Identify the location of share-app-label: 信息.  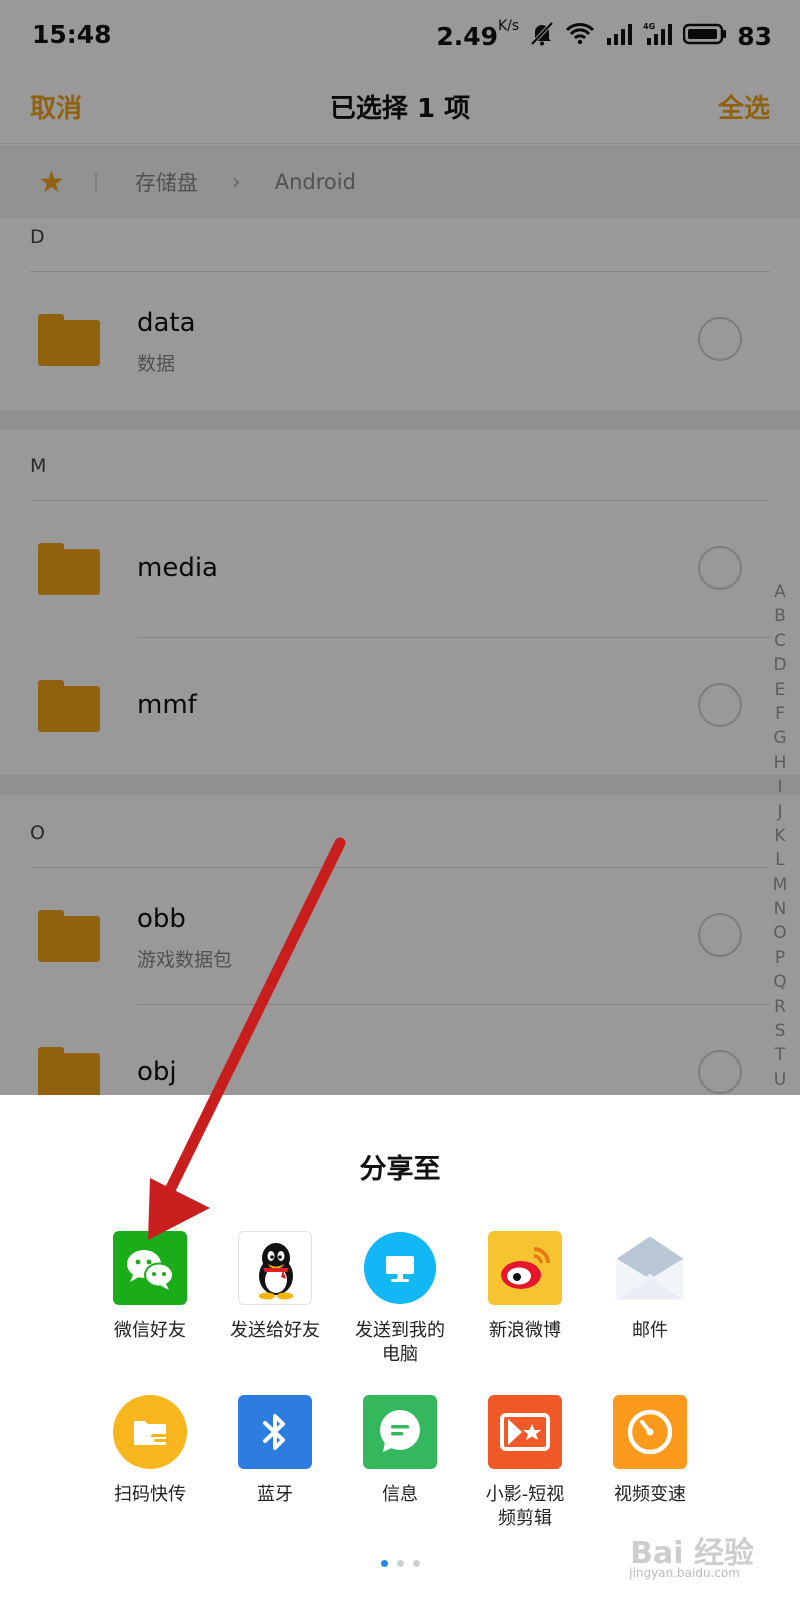
(400, 1494).